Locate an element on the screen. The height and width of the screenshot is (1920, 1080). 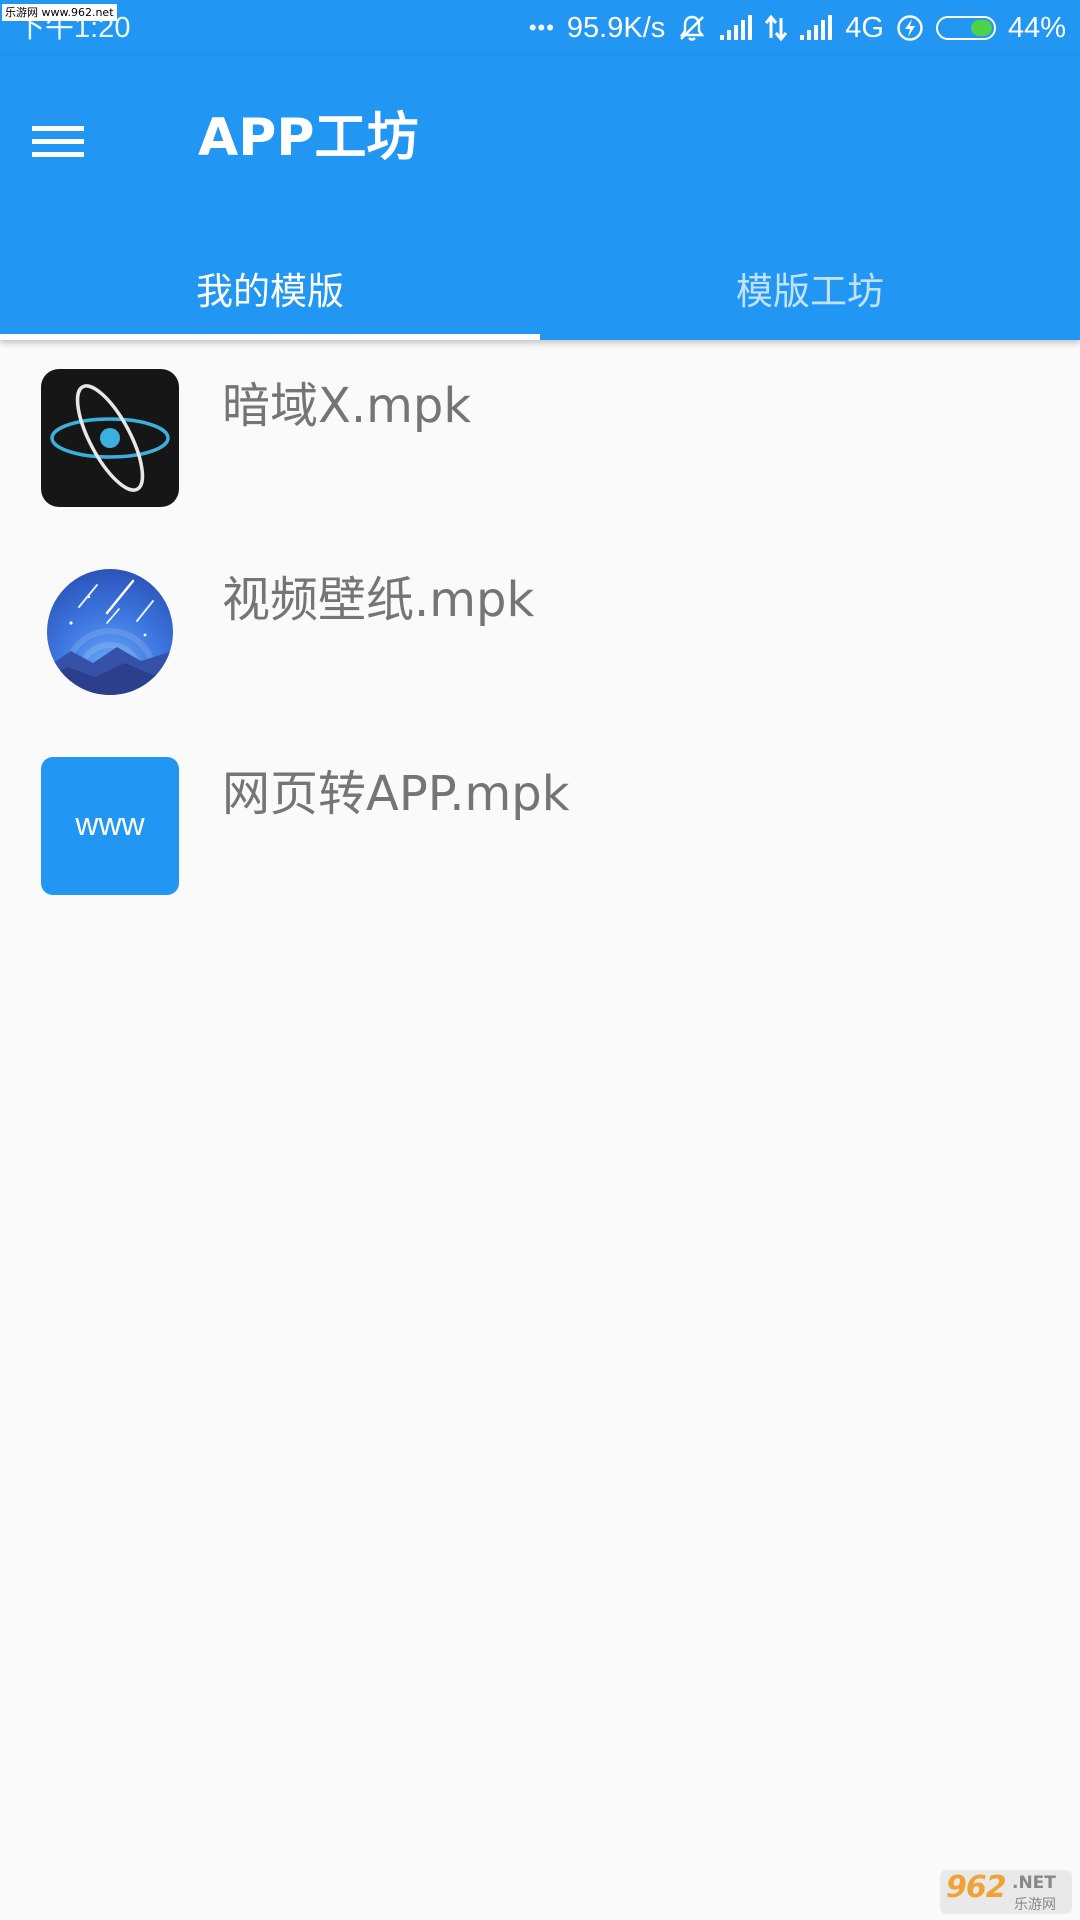
meteor-night-sky-icon is located at coordinates (110, 632).